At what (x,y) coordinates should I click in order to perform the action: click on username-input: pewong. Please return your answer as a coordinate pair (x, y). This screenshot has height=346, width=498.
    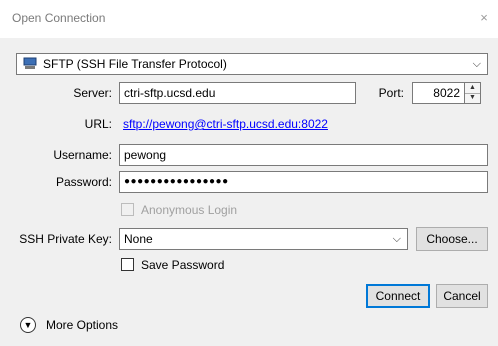
    Looking at the image, I should click on (303, 155).